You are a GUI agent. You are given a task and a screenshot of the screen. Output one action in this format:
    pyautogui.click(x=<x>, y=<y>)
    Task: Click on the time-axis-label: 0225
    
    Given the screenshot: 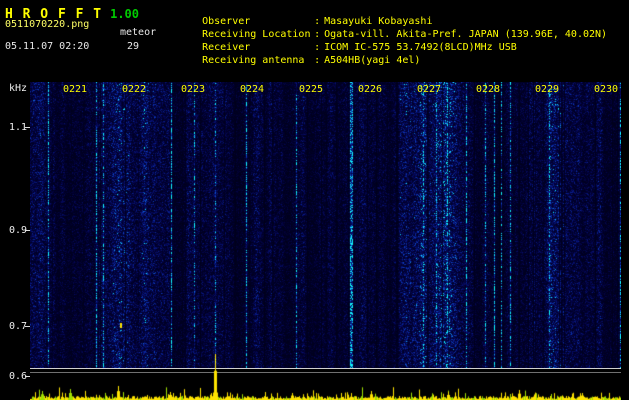 What is the action you would take?
    pyautogui.click(x=311, y=89)
    